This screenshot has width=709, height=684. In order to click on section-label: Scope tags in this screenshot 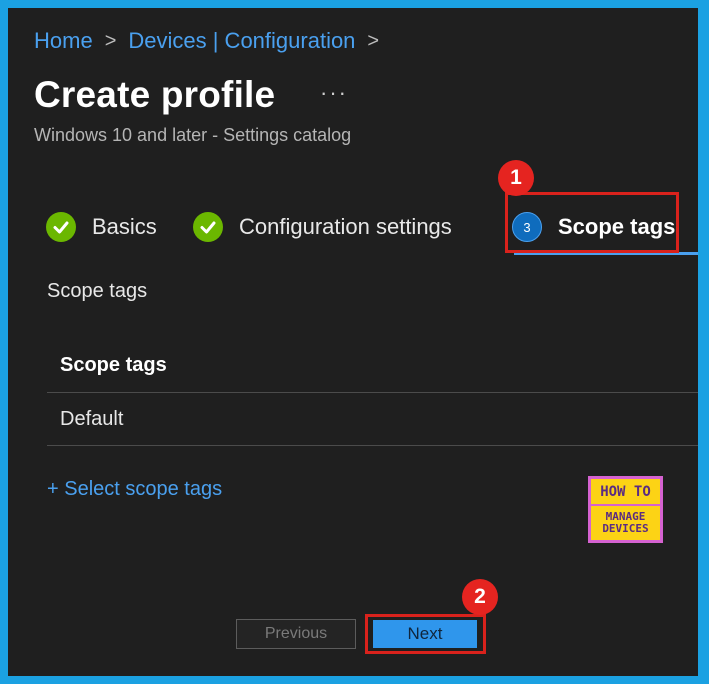, I will do `click(97, 291)`.